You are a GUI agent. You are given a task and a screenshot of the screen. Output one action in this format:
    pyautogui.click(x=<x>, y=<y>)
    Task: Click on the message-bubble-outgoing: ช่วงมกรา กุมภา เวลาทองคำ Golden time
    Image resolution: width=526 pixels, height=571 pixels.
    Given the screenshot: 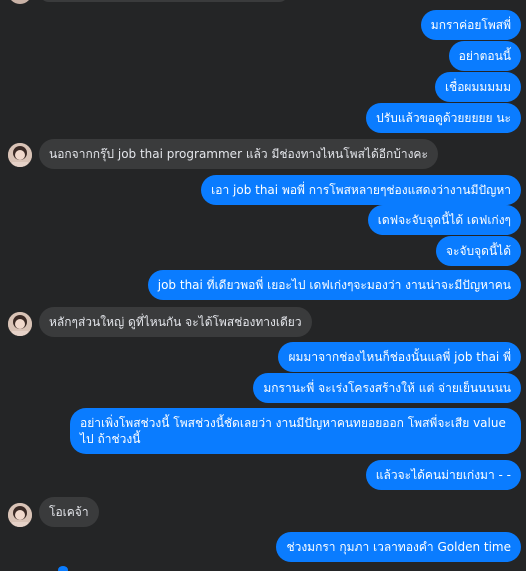 What is the action you would take?
    pyautogui.click(x=398, y=547)
    